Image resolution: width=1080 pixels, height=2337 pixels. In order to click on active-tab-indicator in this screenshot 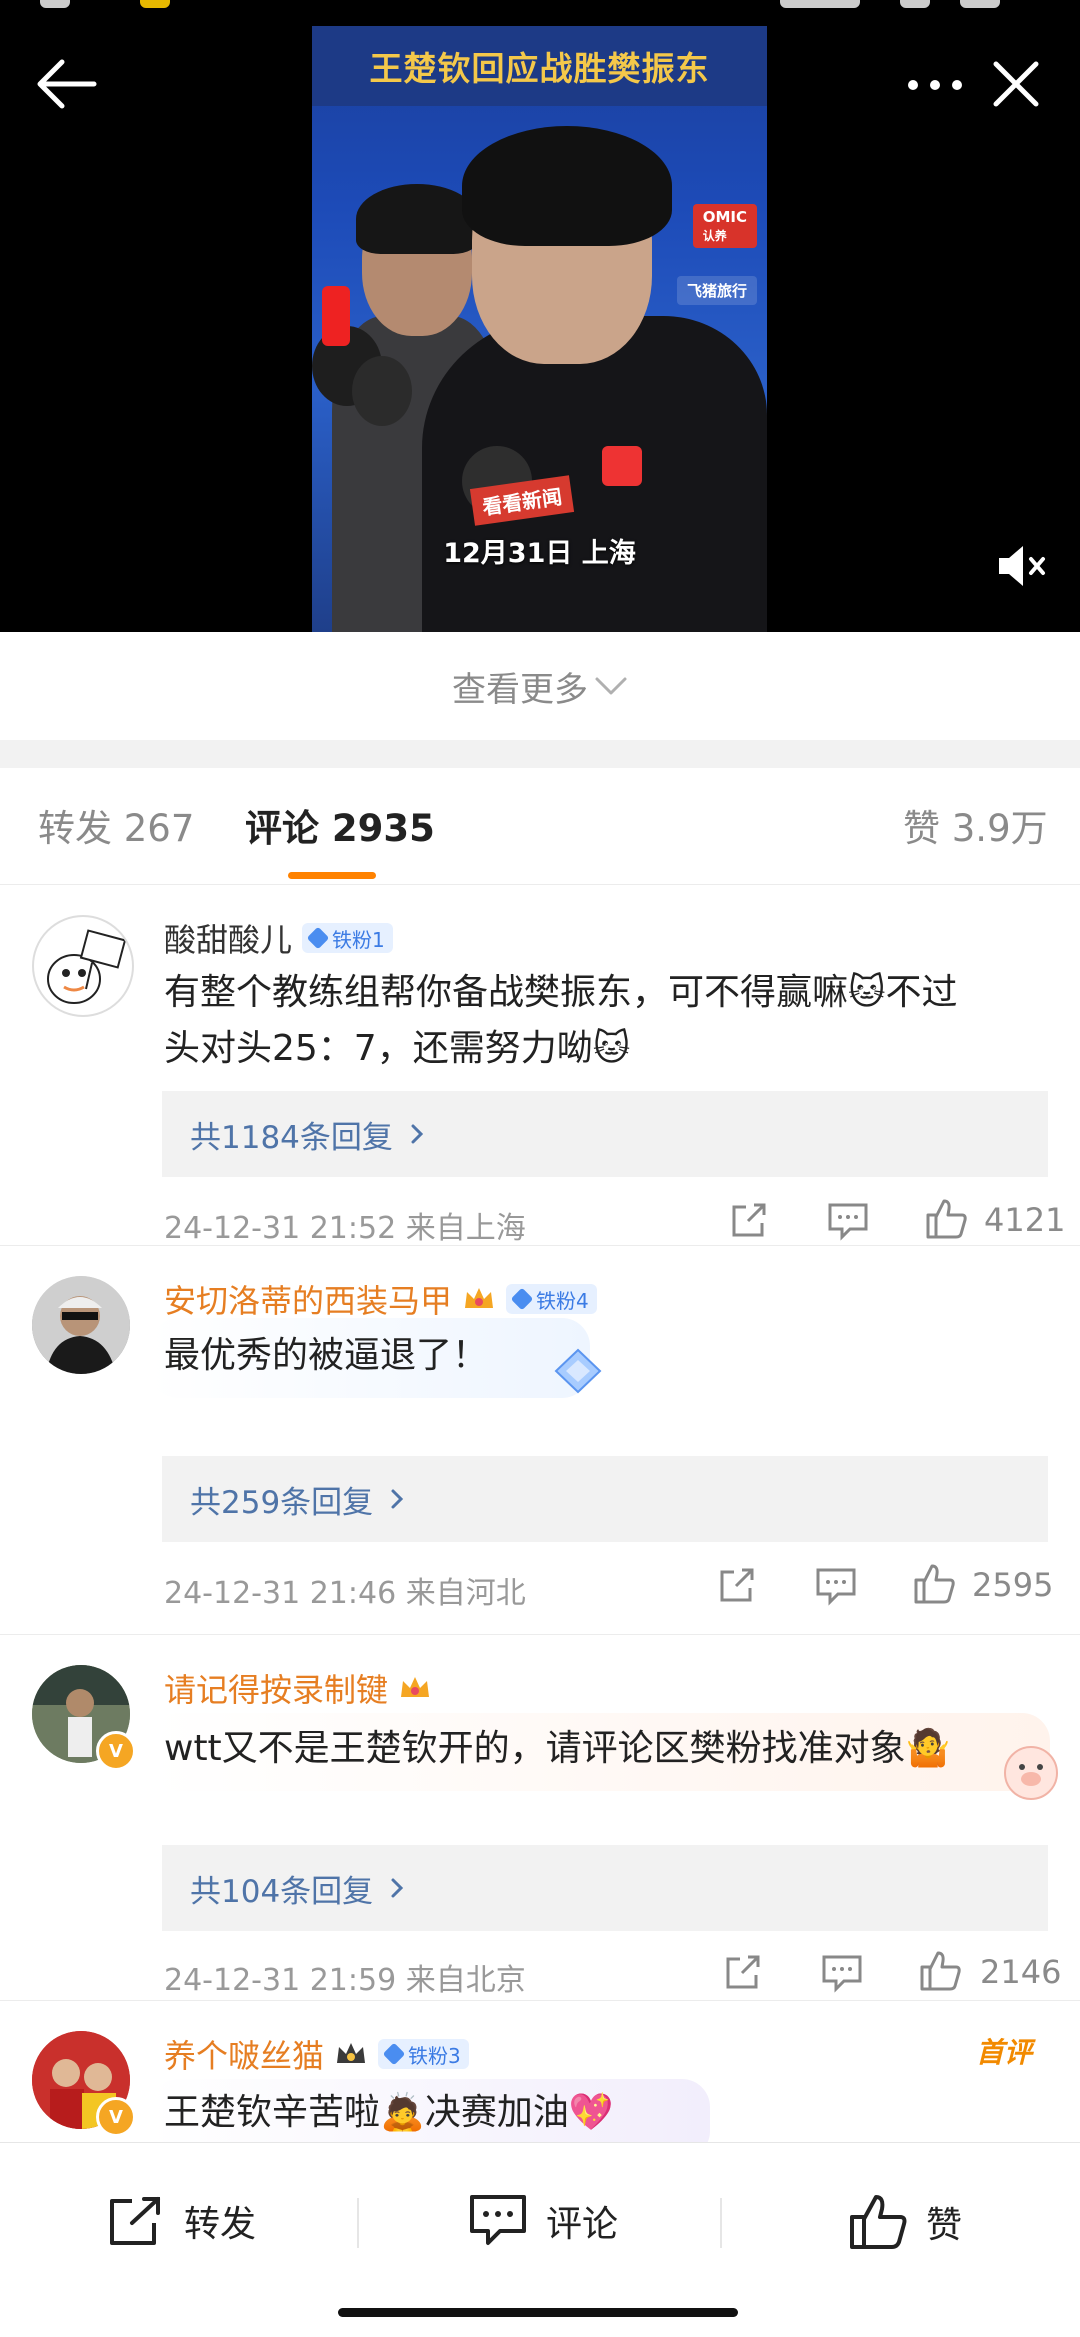, I will do `click(332, 875)`.